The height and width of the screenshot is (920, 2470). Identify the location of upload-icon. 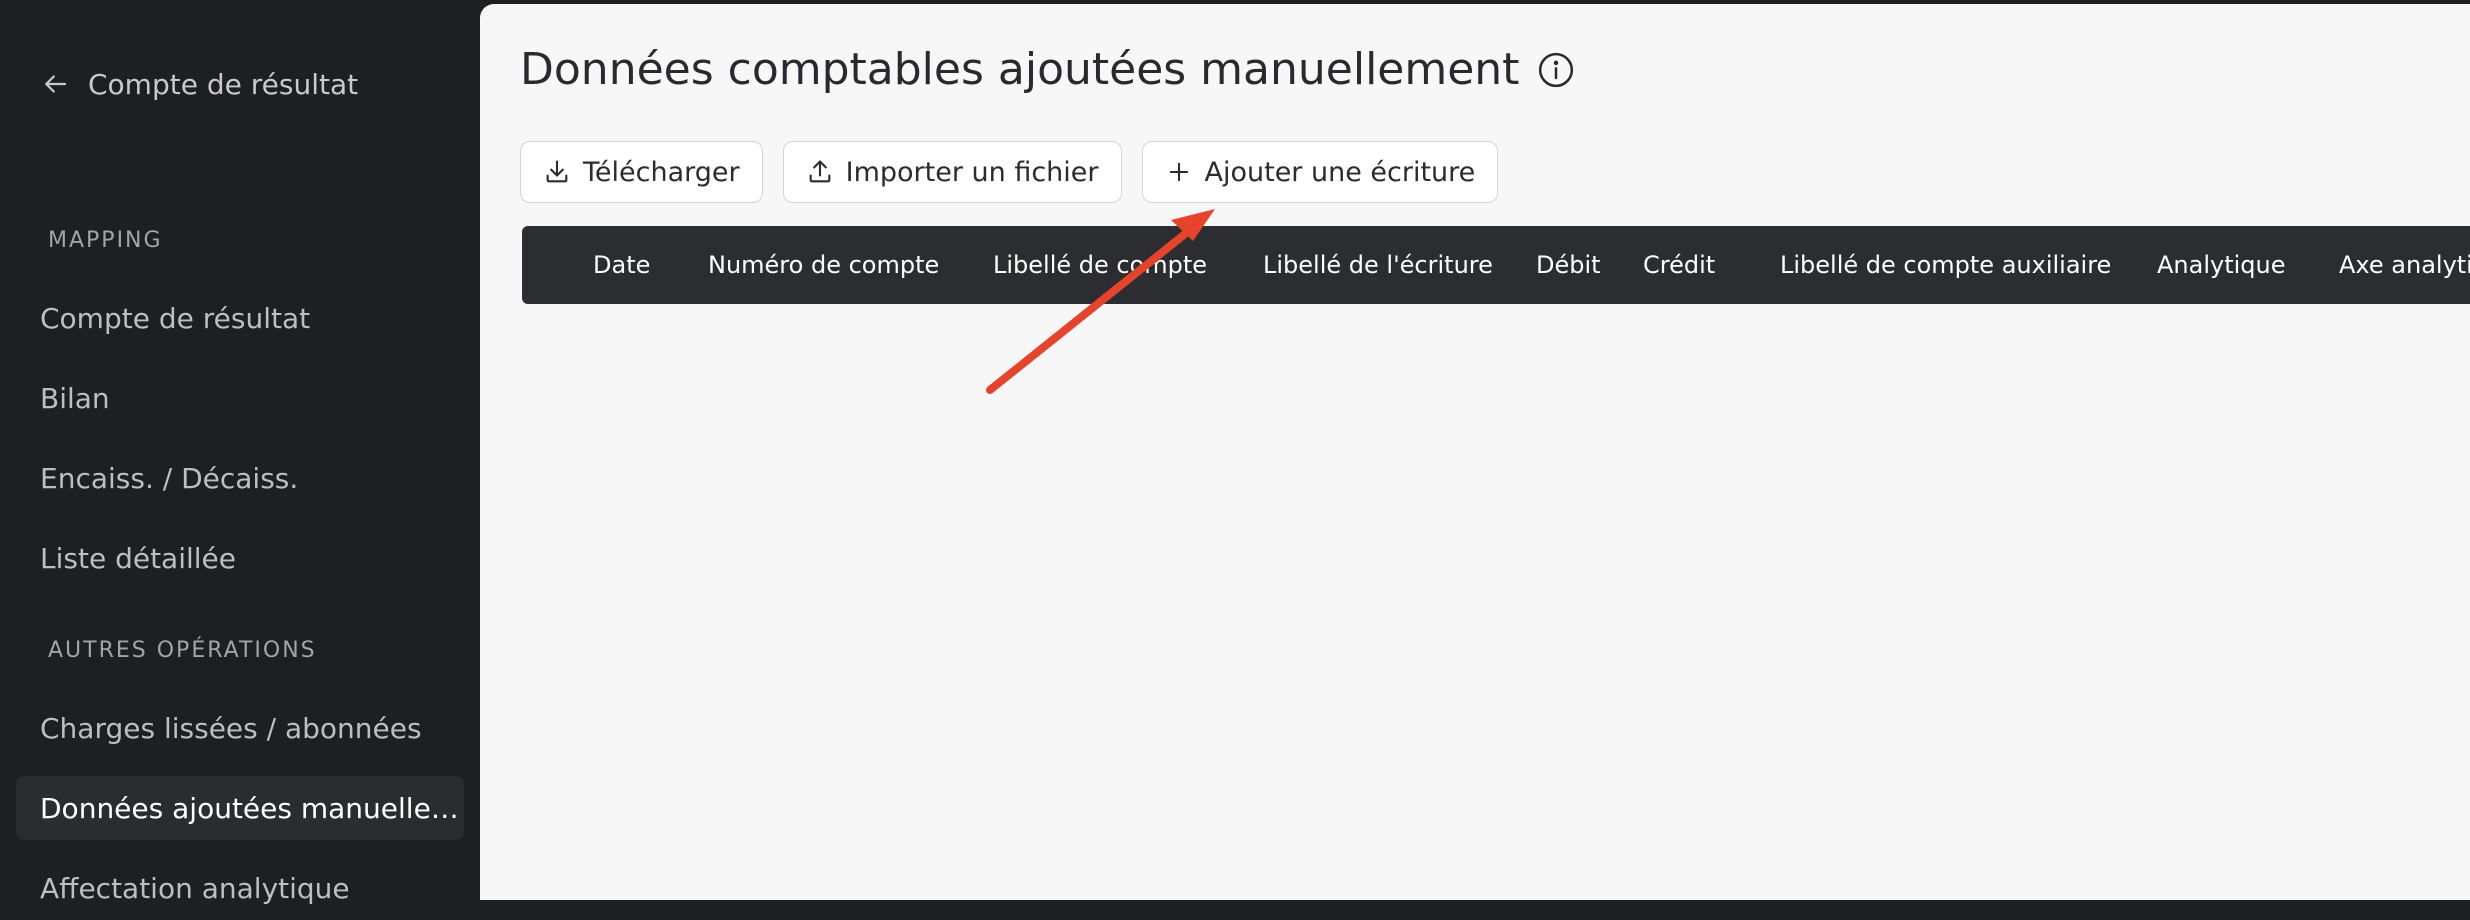
(820, 172).